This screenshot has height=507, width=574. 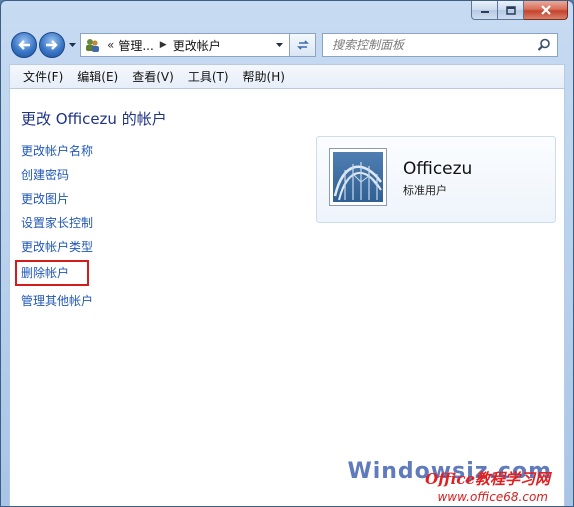 I want to click on refresh-button, so click(x=303, y=45).